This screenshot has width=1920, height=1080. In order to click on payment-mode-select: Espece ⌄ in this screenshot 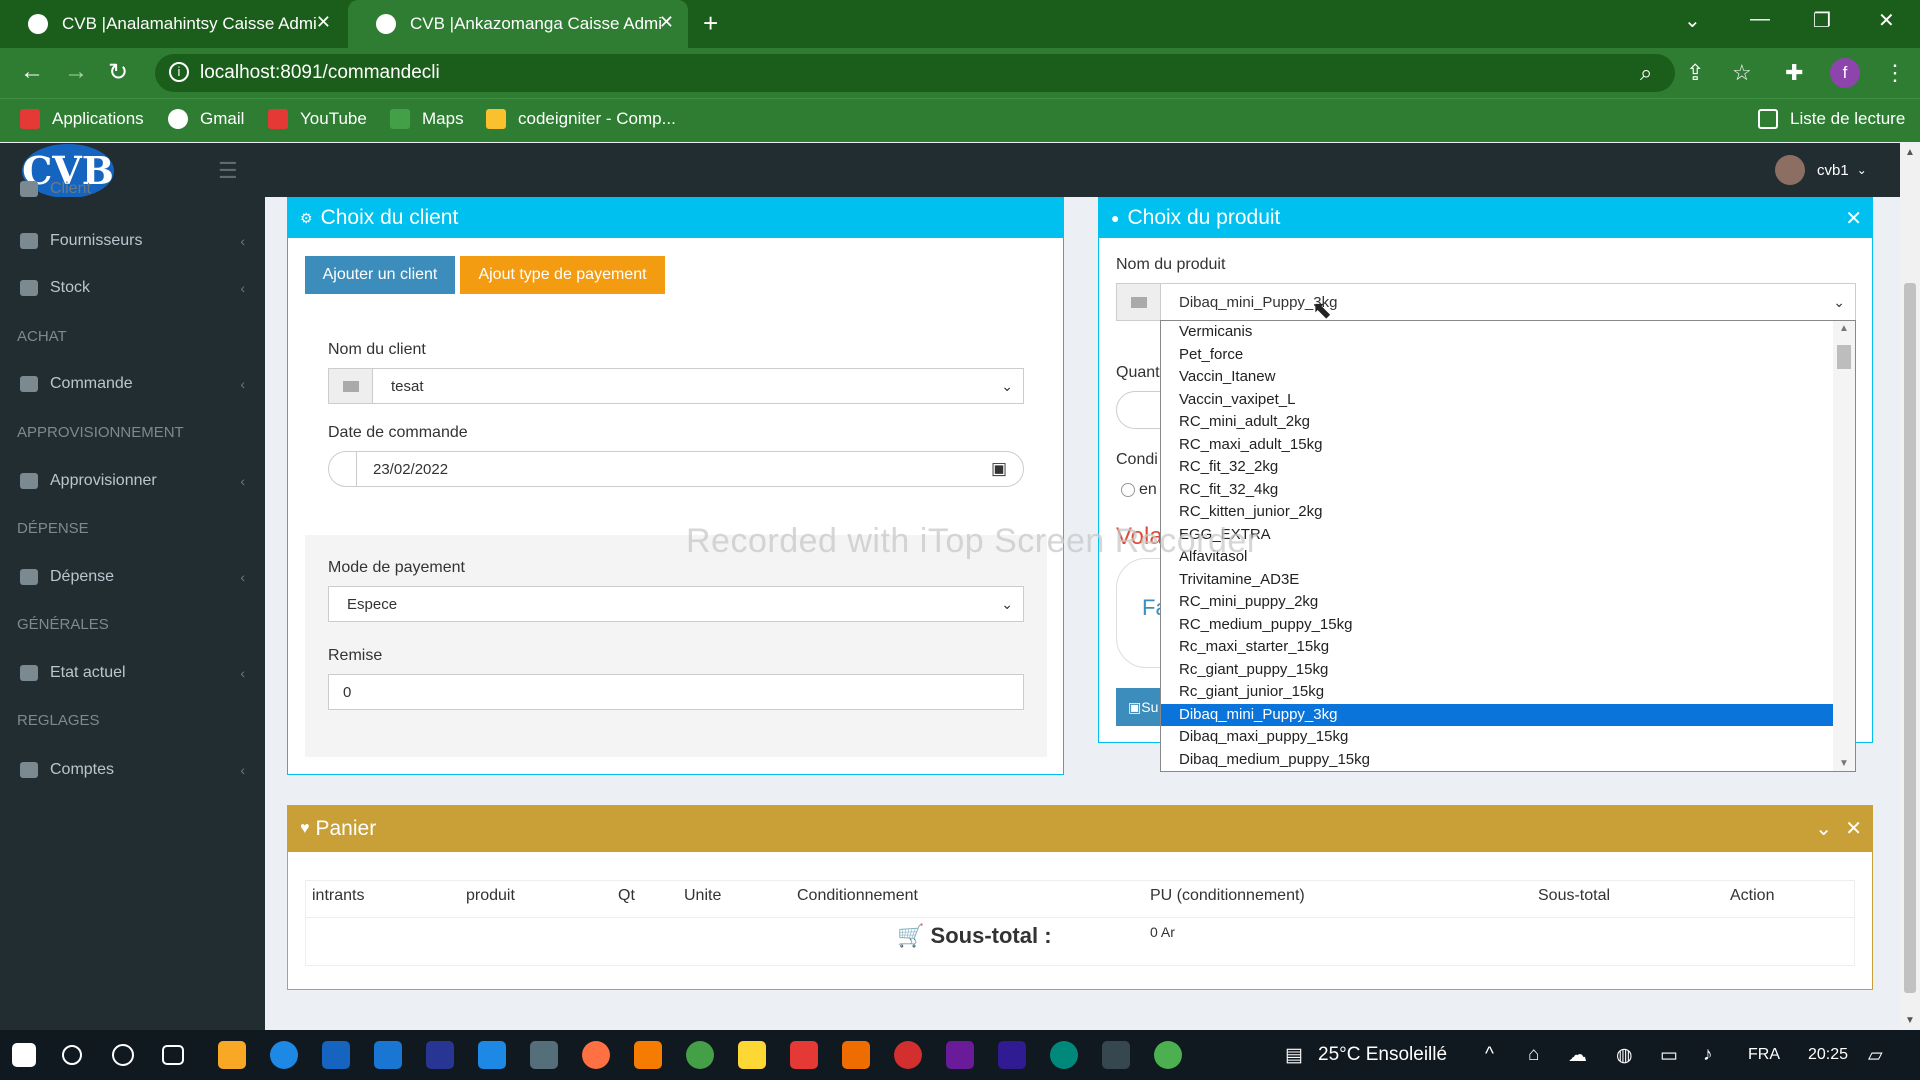, I will do `click(676, 604)`.